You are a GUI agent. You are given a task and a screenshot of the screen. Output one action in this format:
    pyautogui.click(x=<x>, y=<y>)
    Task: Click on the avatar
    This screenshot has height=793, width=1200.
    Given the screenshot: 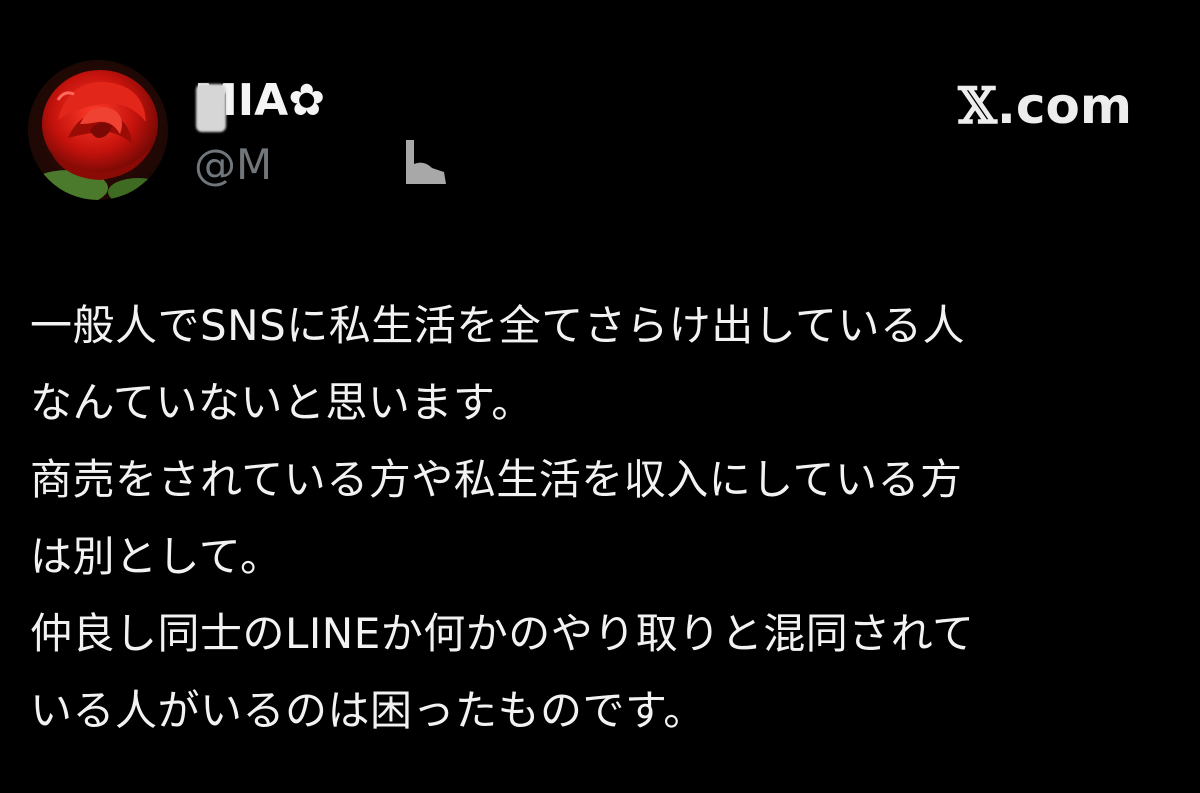 What is the action you would take?
    pyautogui.click(x=98, y=130)
    